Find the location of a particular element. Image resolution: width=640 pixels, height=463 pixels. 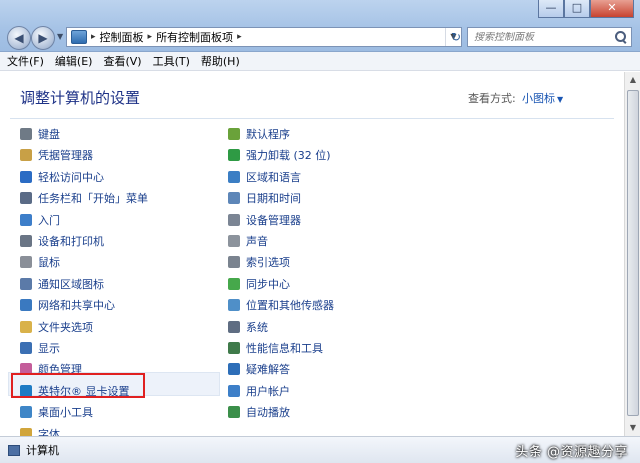

folder-options-icon is located at coordinates (26, 326).